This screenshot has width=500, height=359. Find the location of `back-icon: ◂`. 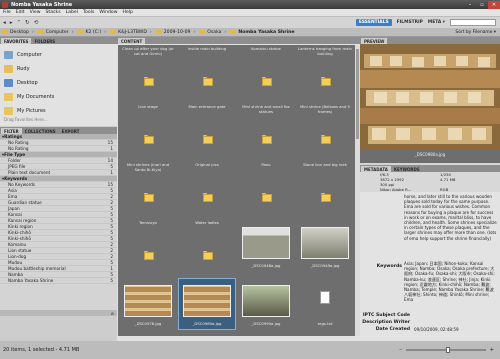

back-icon: ◂ is located at coordinates (4, 23).